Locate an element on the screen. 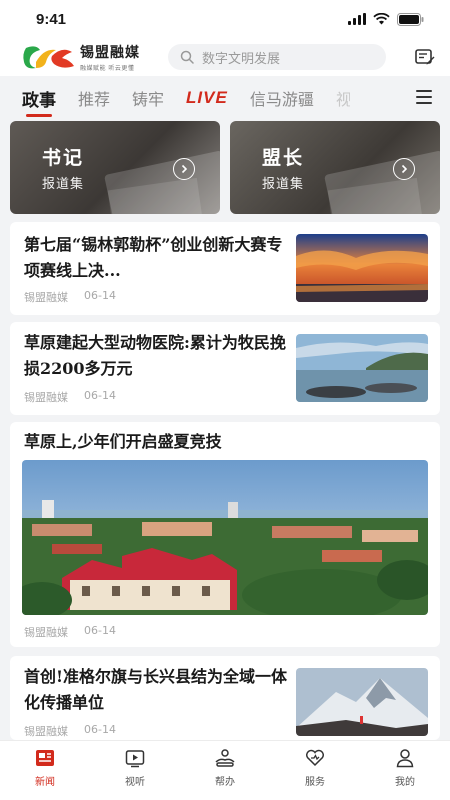 The width and height of the screenshot is (450, 800). tab-overflow: 视 is located at coordinates (343, 98).